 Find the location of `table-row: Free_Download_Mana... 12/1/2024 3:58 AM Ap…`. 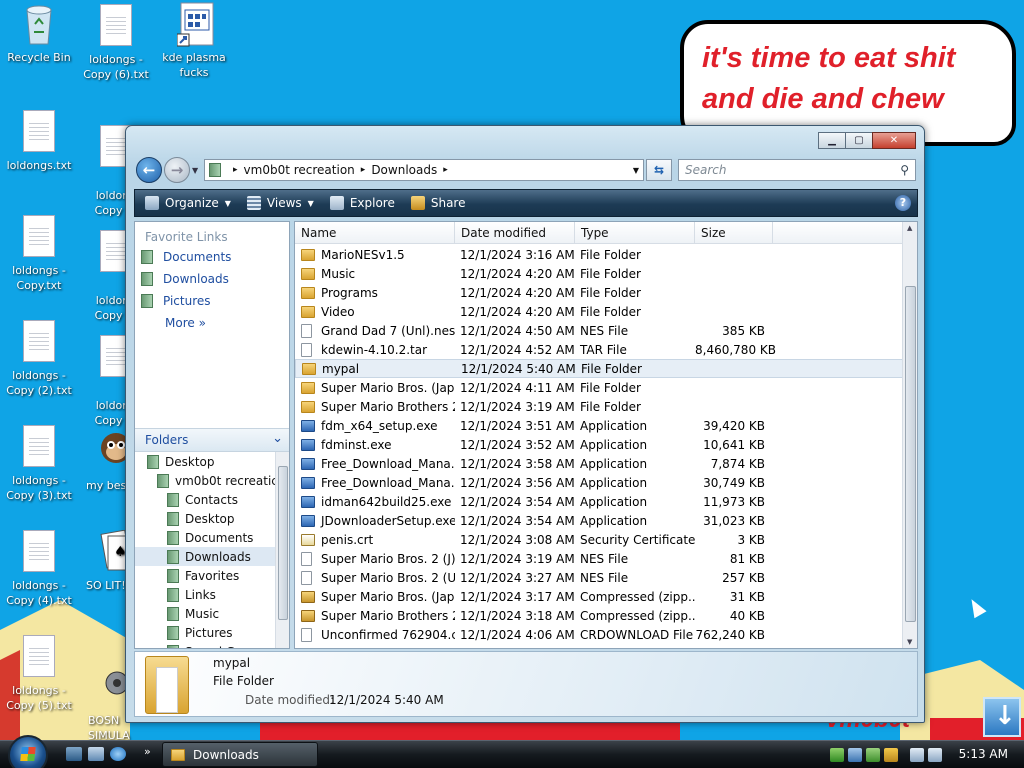

table-row: Free_Download_Mana... 12/1/2024 3:58 AM Ap… is located at coordinates (599, 463).